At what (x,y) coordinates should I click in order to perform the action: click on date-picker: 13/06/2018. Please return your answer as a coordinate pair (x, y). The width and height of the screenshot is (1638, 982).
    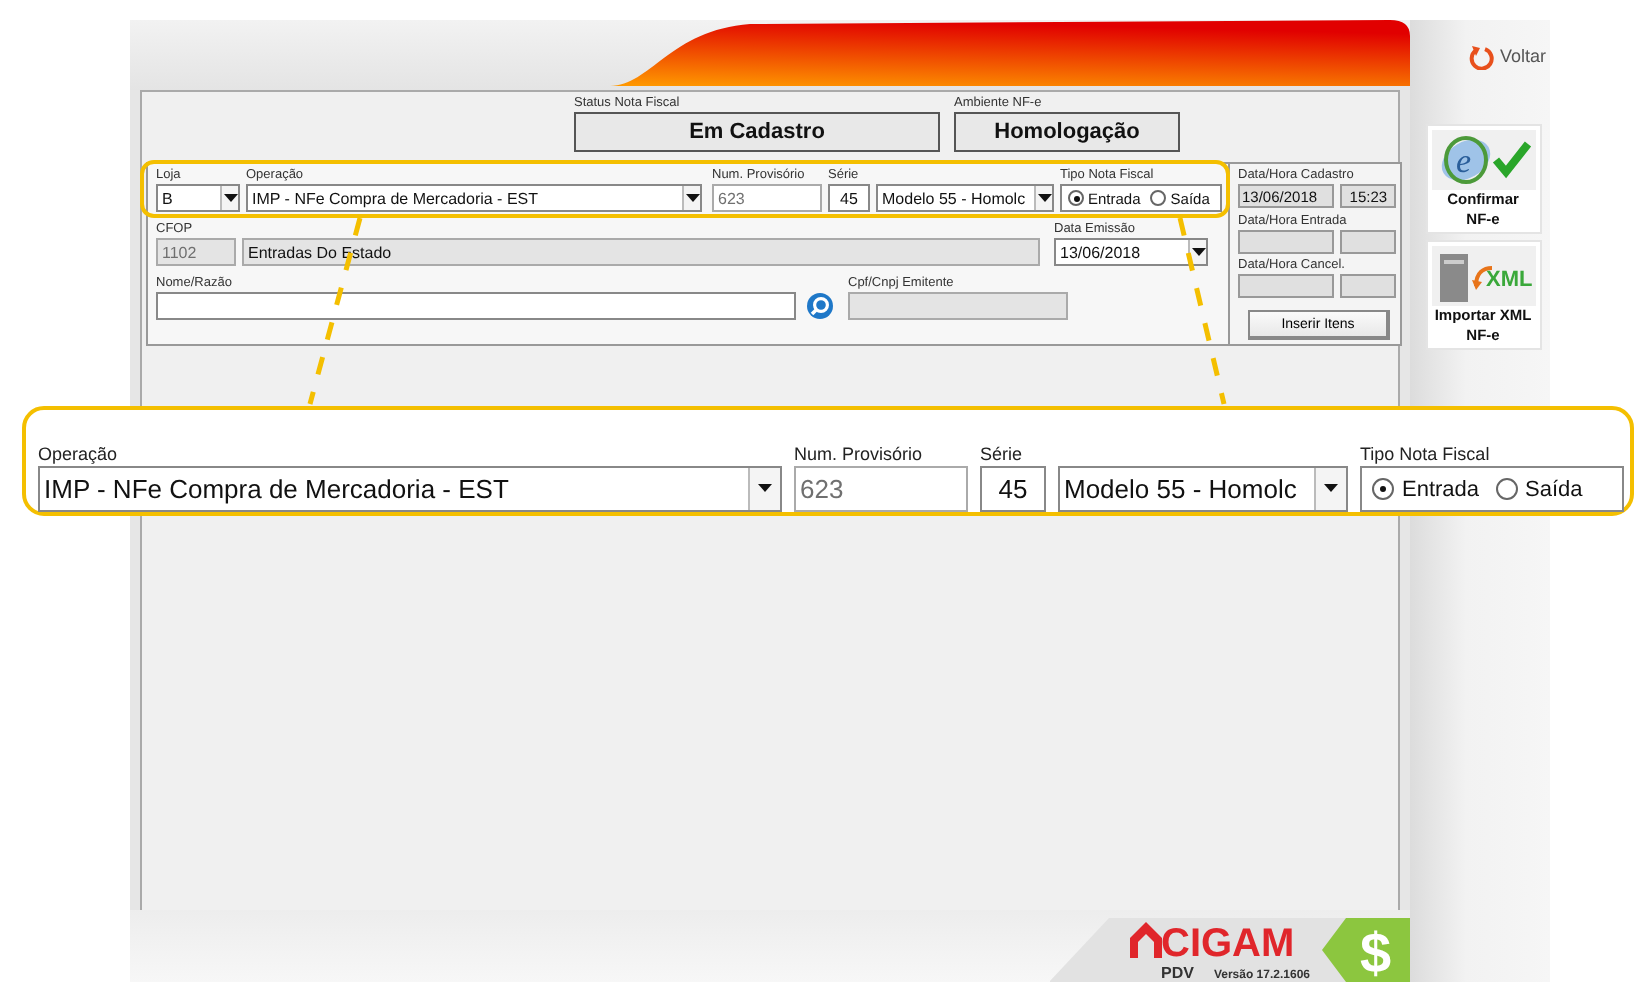
    Looking at the image, I should click on (1131, 252).